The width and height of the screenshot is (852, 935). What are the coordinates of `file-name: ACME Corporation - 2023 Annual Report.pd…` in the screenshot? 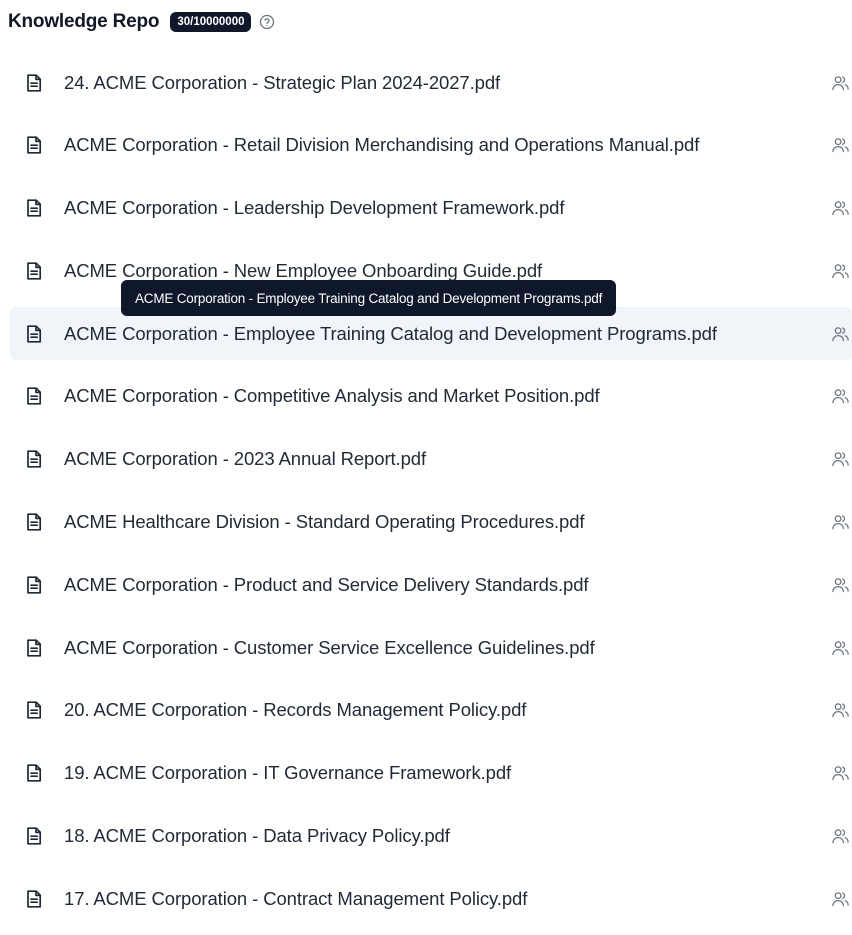 It's located at (245, 459).